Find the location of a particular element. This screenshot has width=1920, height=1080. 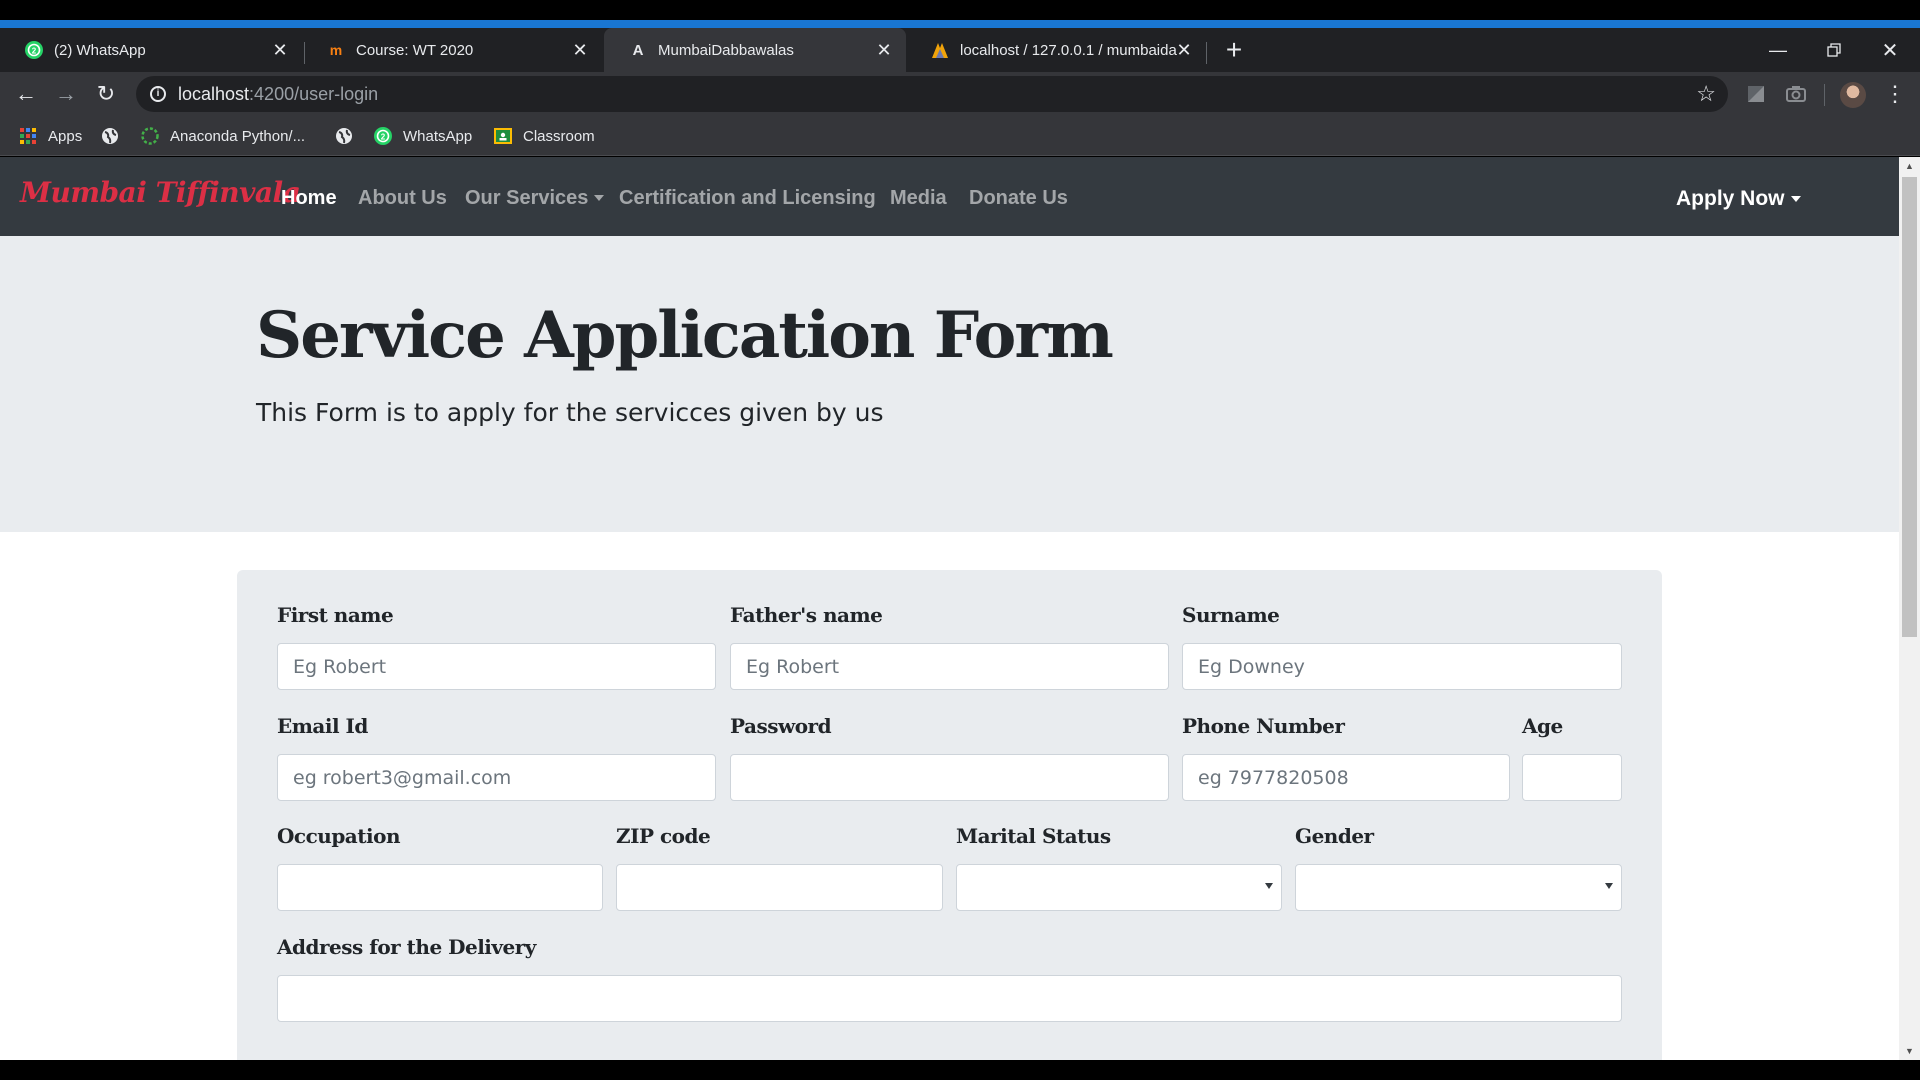

kebab-menu-icon: ⋮ is located at coordinates (1895, 94).